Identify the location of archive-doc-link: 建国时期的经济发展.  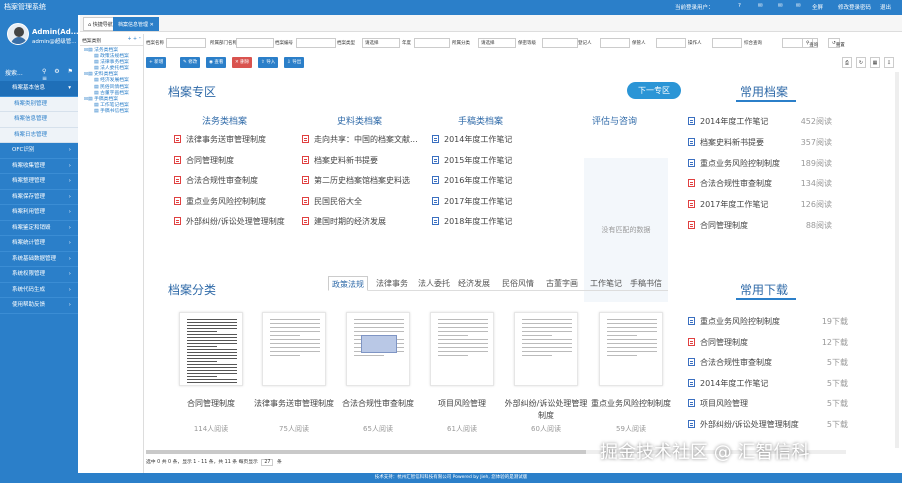
(344, 222).